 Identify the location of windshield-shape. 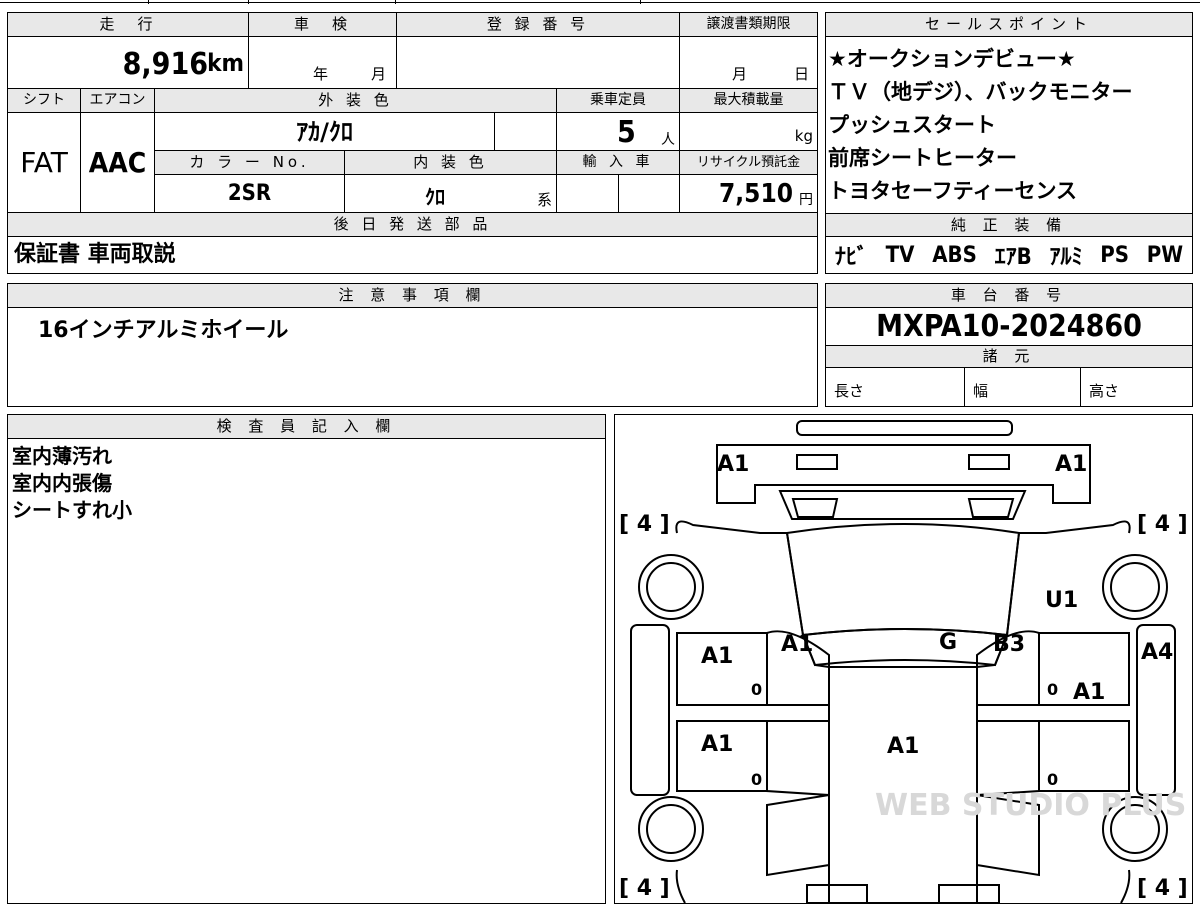
(903, 580).